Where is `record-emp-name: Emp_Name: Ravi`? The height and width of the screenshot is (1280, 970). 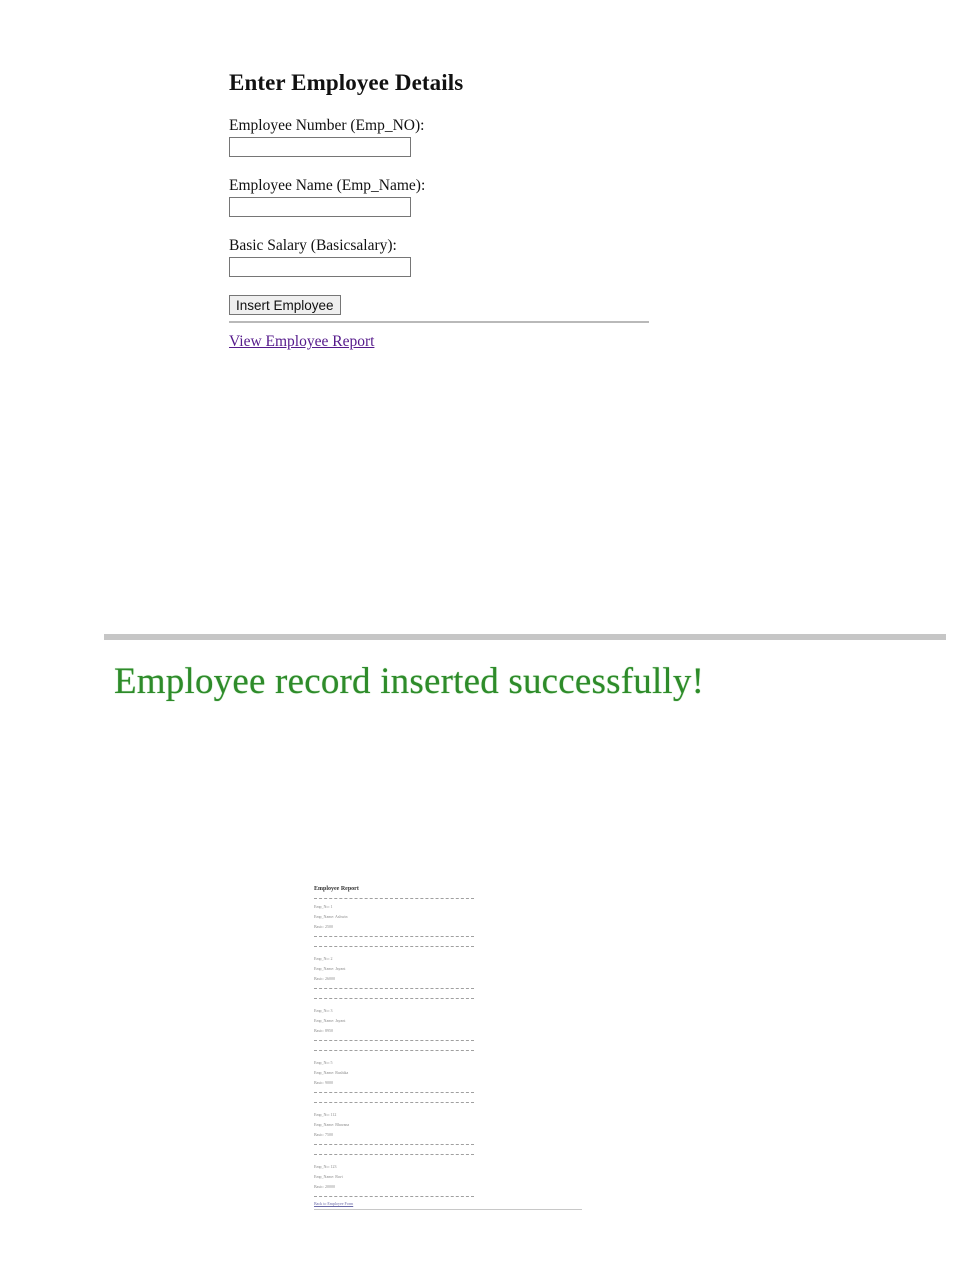
record-emp-name: Emp_Name: Ravi is located at coordinates (328, 1176).